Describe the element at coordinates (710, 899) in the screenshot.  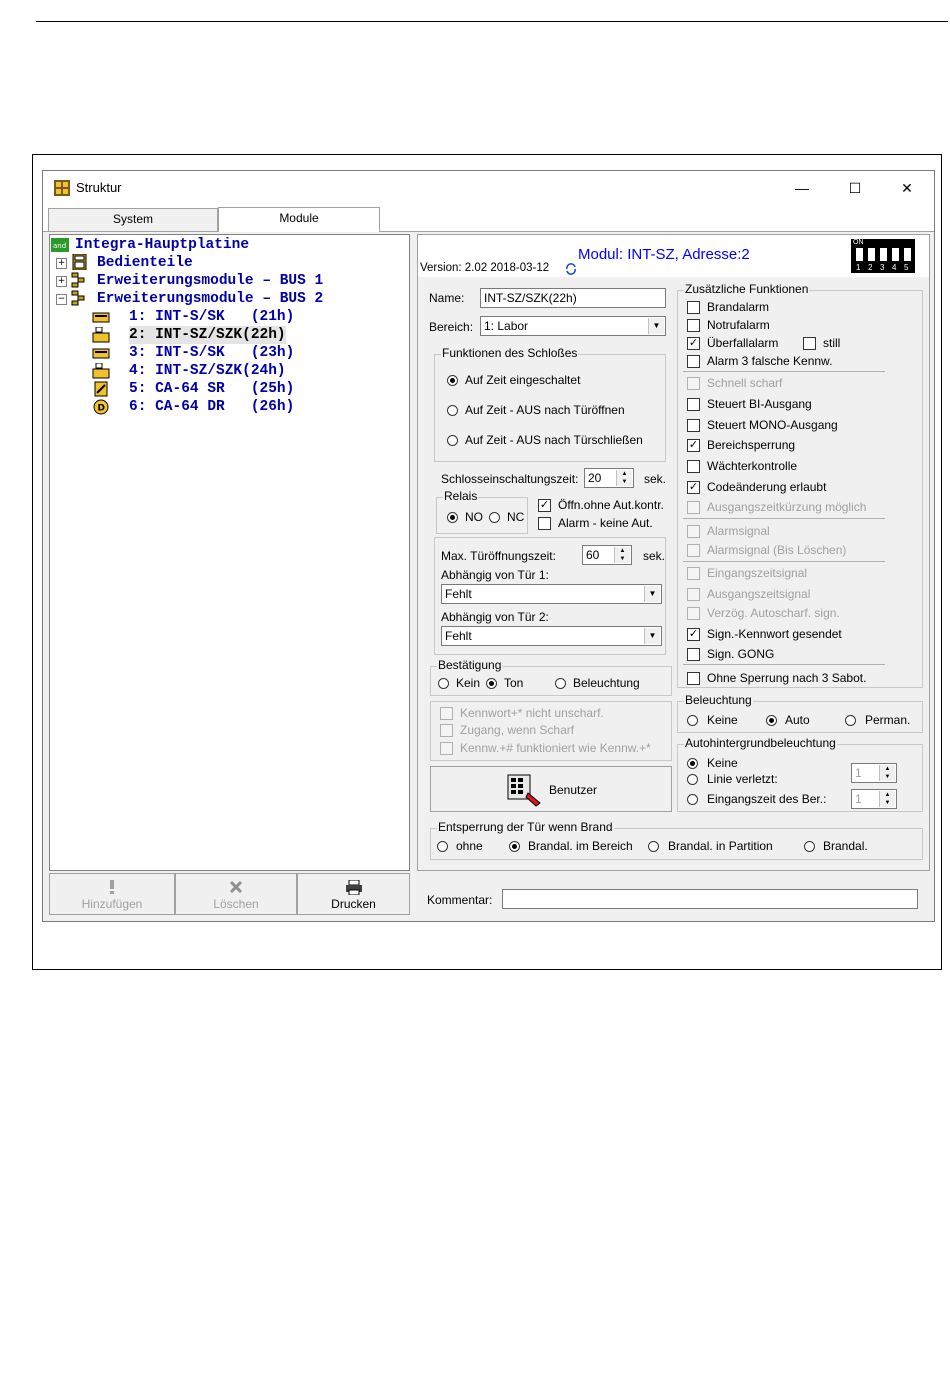
I see `kommentar-field` at that location.